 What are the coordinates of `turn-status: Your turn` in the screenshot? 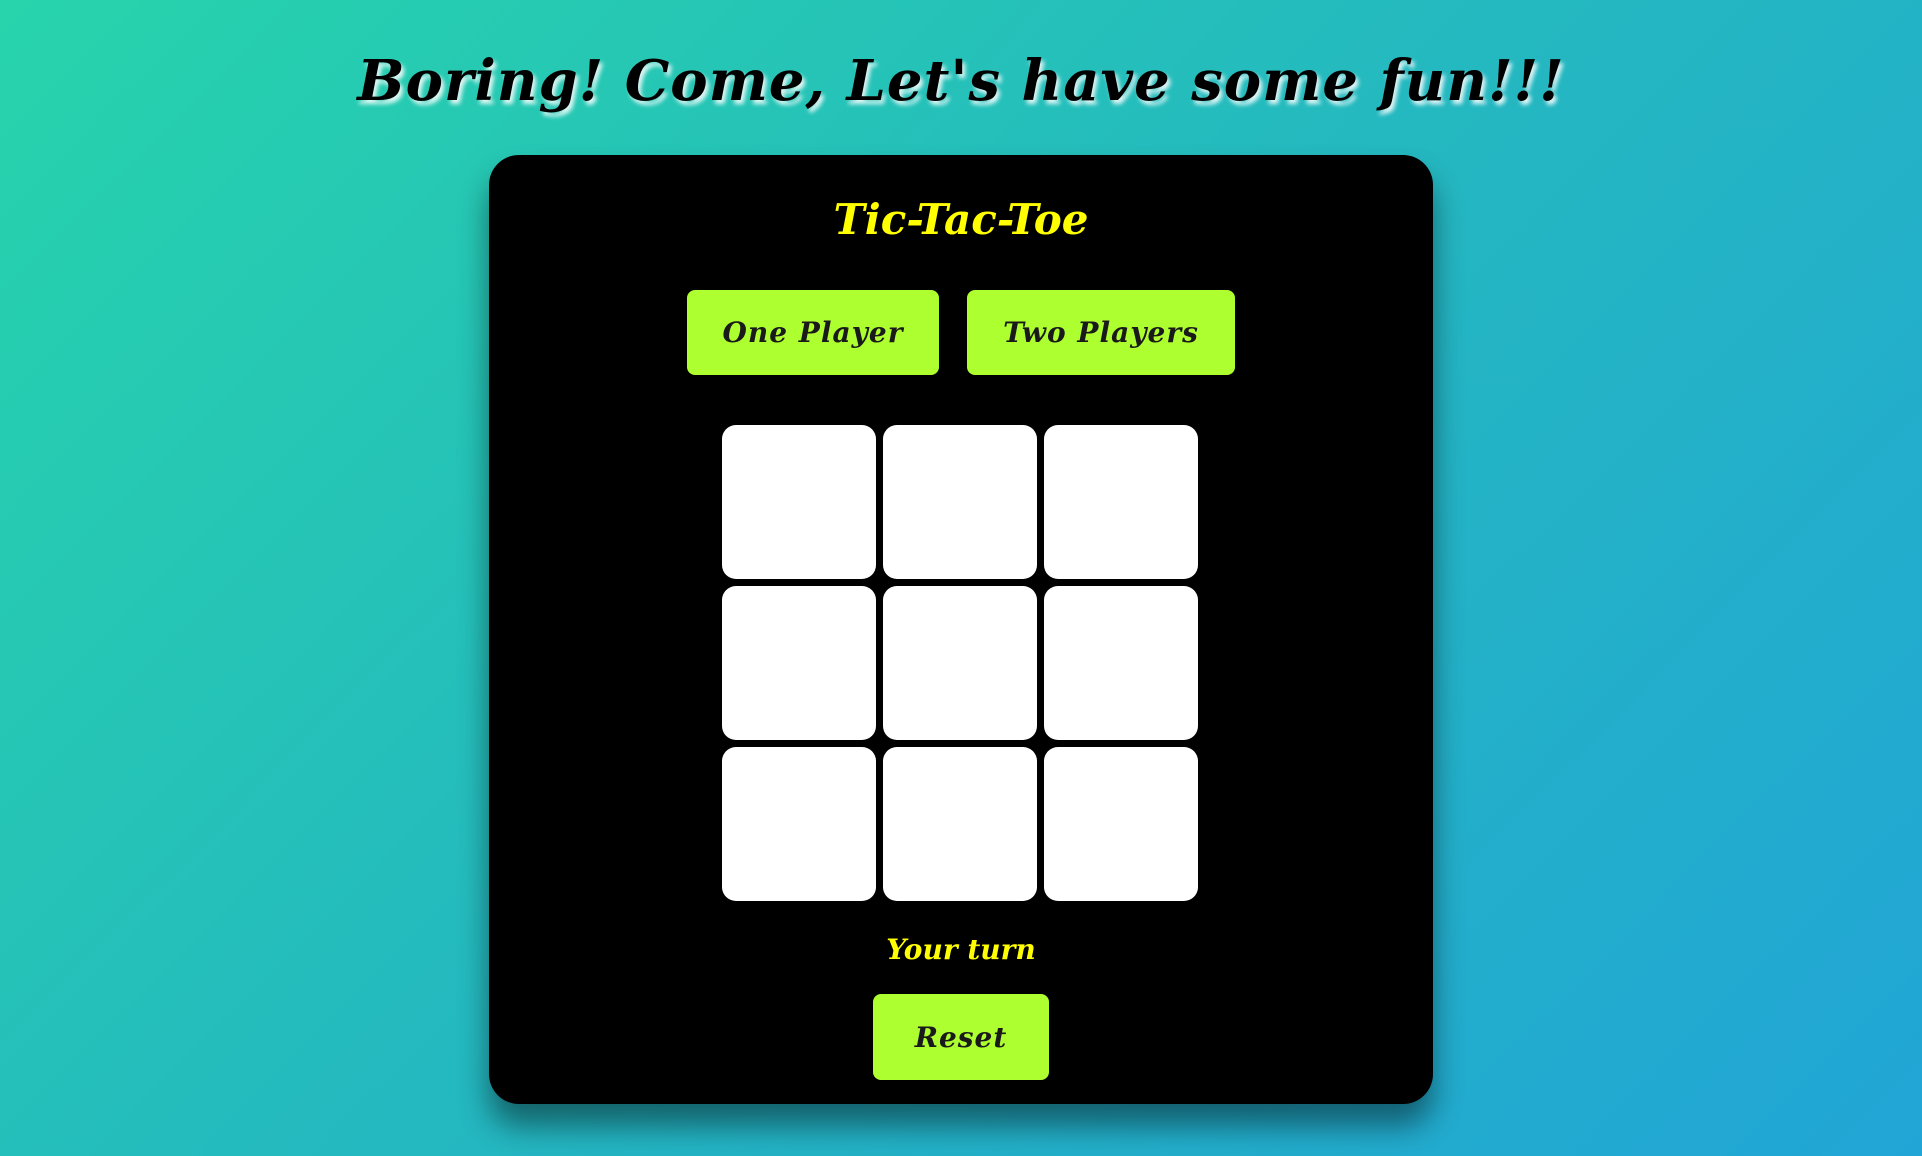 It's located at (961, 949).